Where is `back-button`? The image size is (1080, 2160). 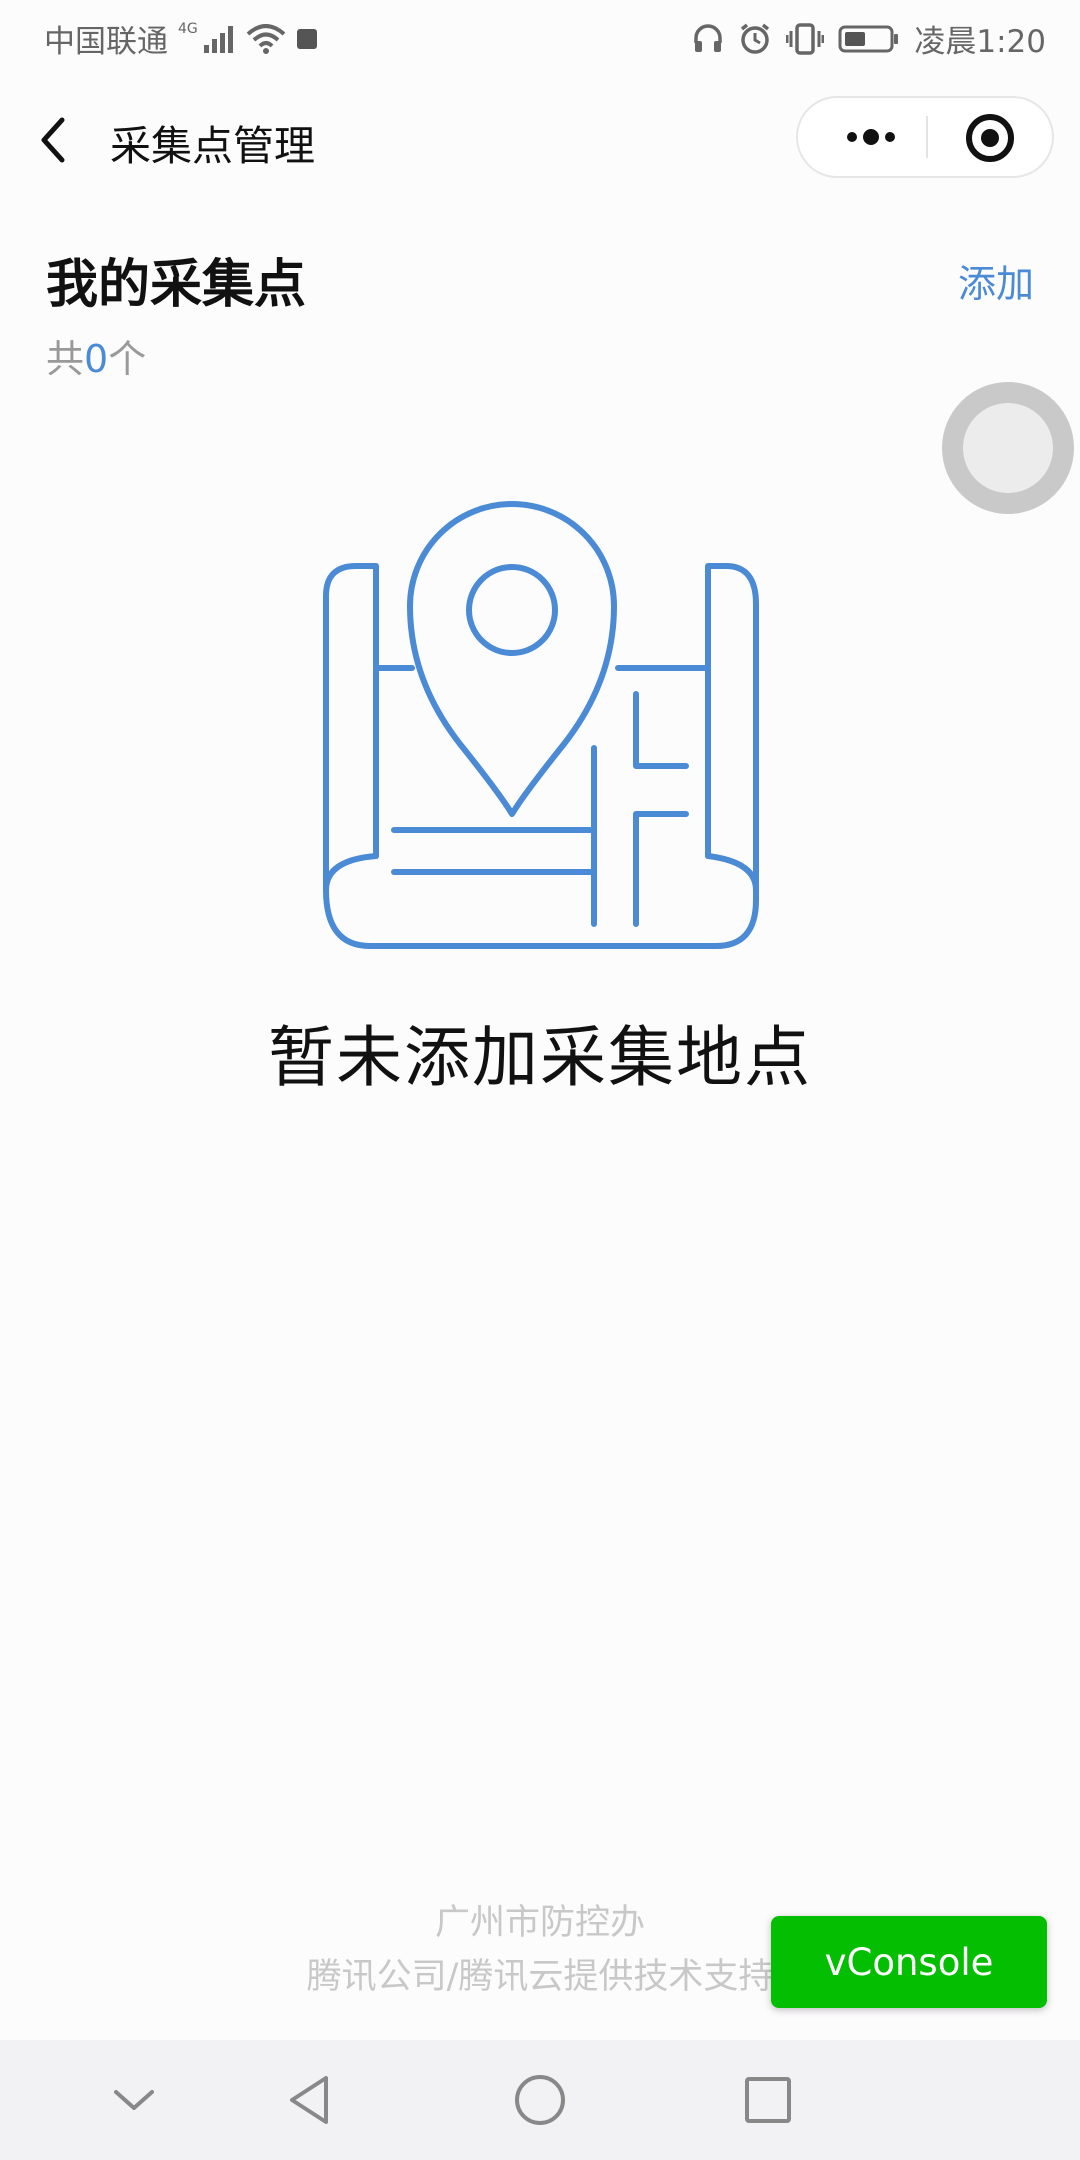 back-button is located at coordinates (55, 140).